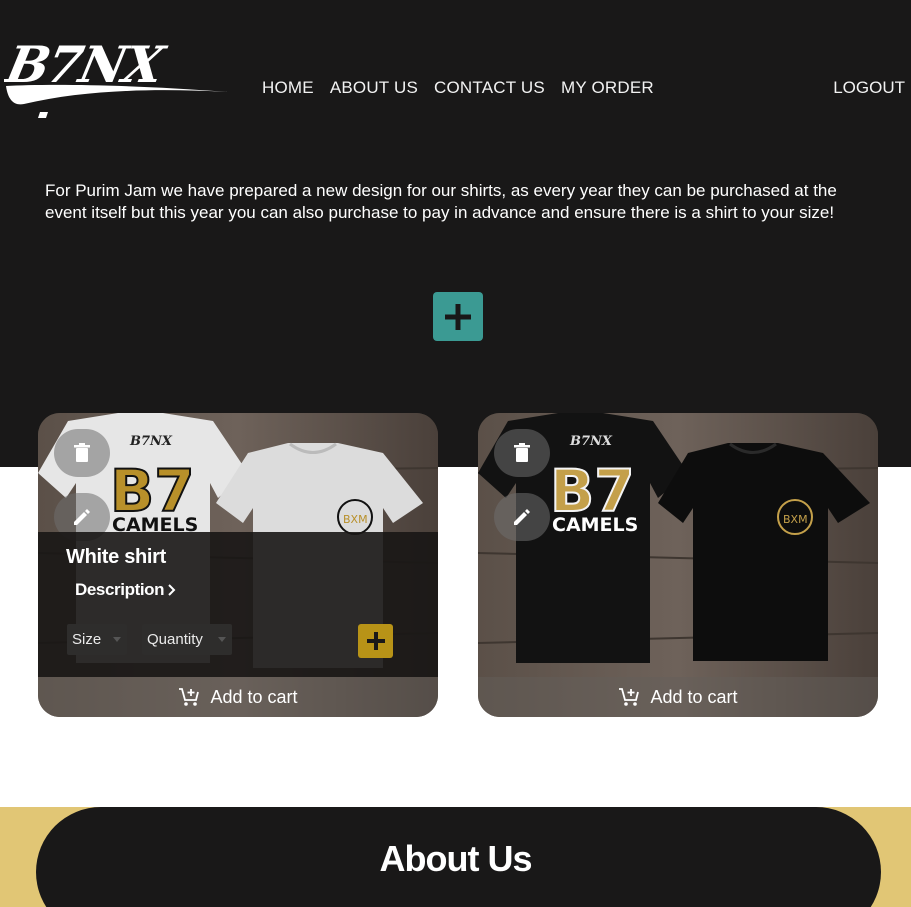  I want to click on add-product-button, so click(458, 316).